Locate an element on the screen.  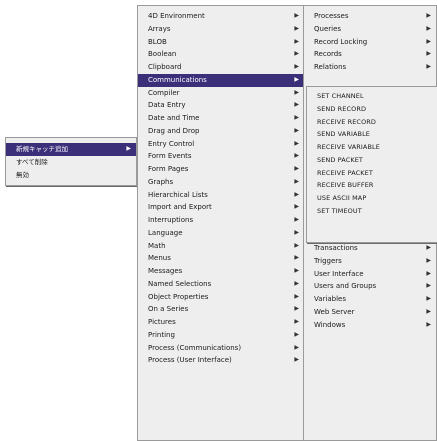
theme-item-communications: Communications ▶ is located at coordinates (221, 80).